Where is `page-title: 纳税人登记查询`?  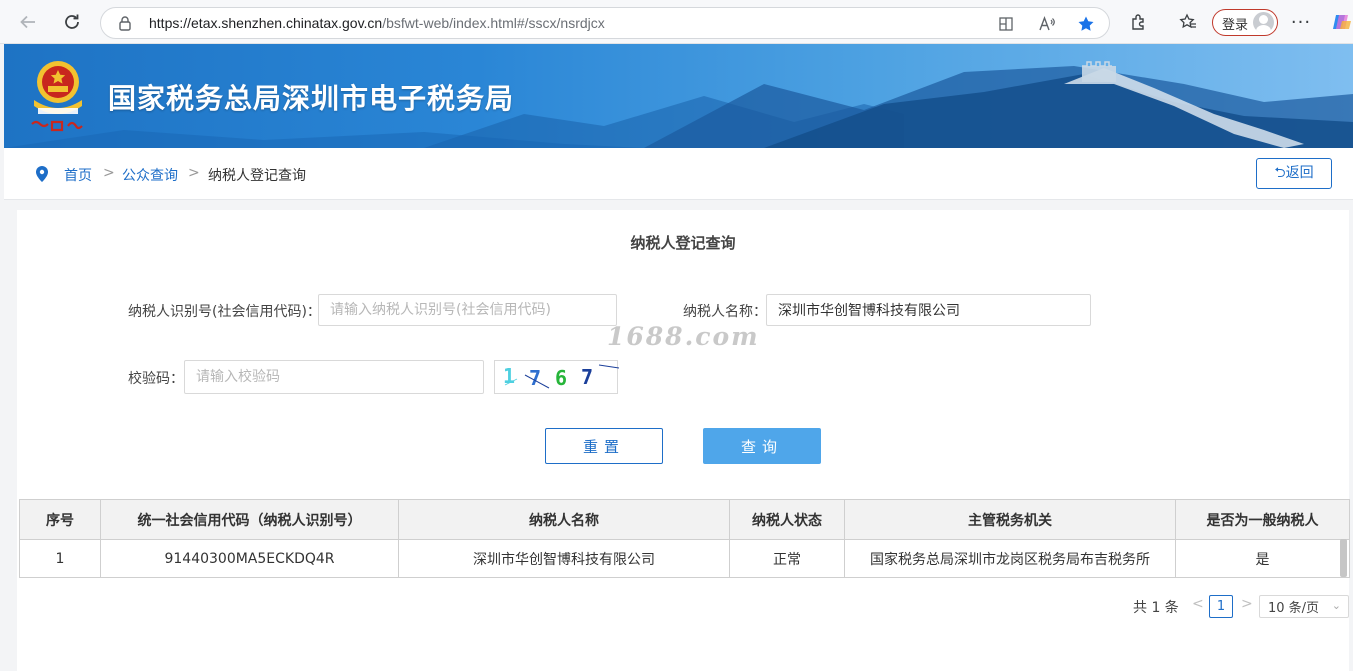 page-title: 纳税人登记查询 is located at coordinates (683, 243).